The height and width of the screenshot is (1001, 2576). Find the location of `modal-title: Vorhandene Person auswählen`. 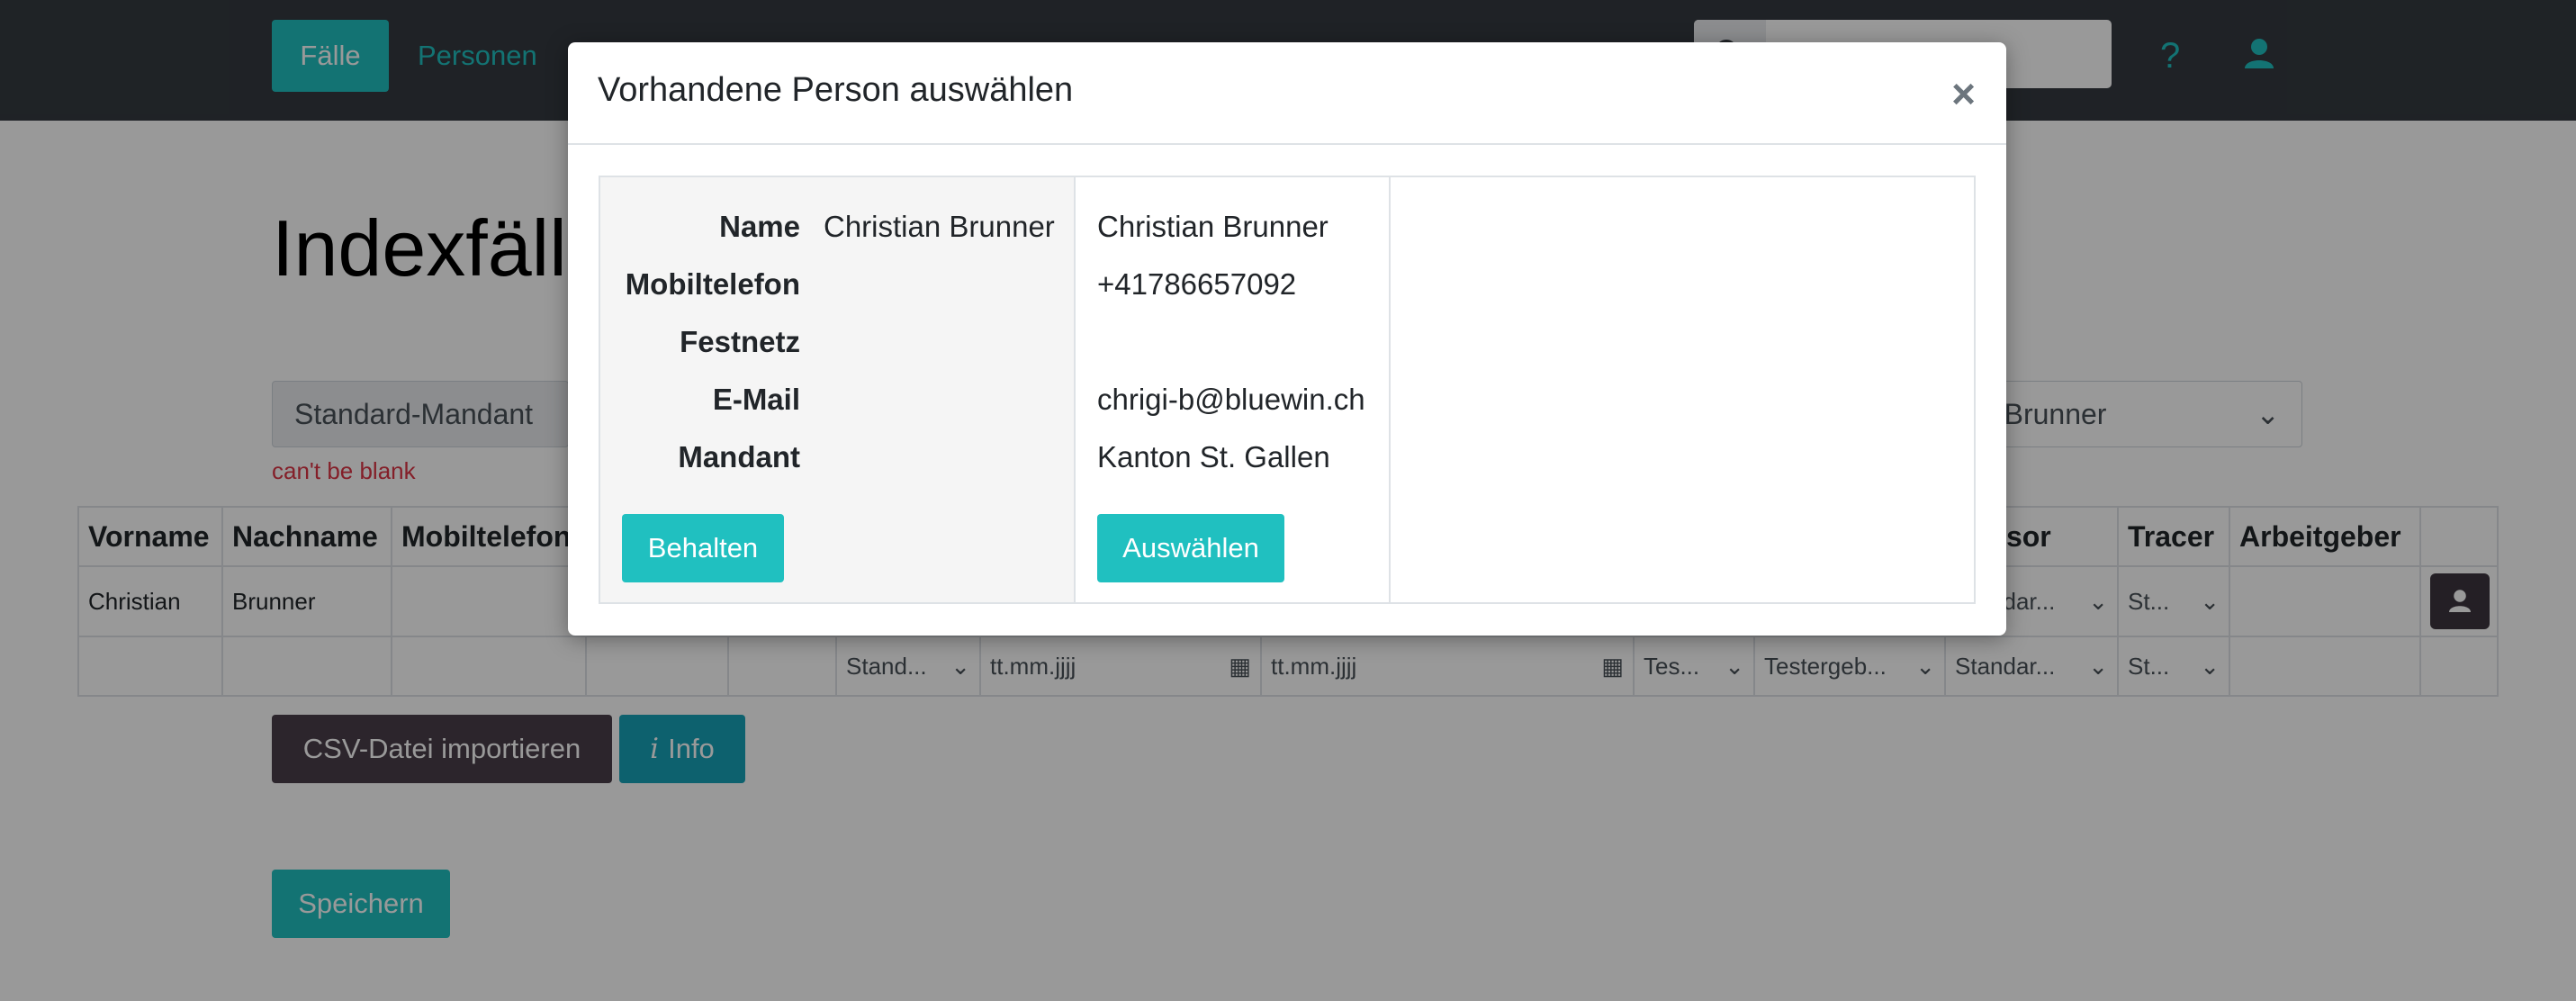

modal-title: Vorhandene Person auswählen is located at coordinates (836, 90).